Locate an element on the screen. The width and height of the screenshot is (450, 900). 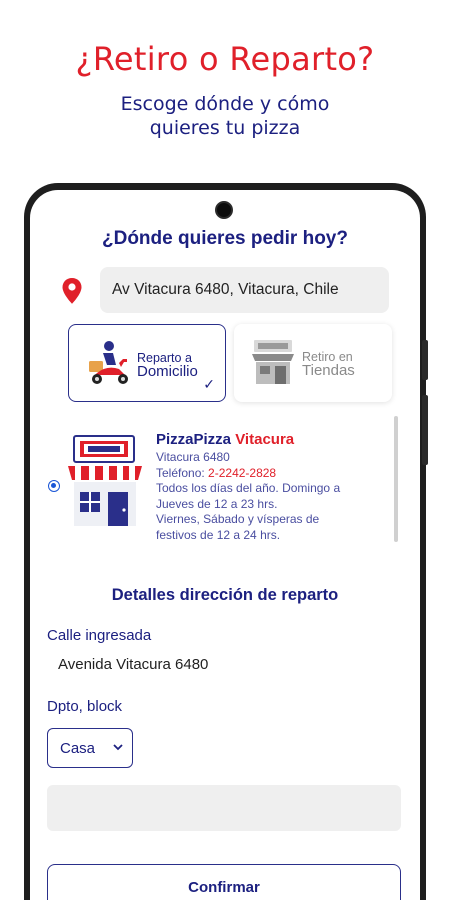
promo-subtitle-line2: quieres tu pizza is located at coordinates (225, 128).